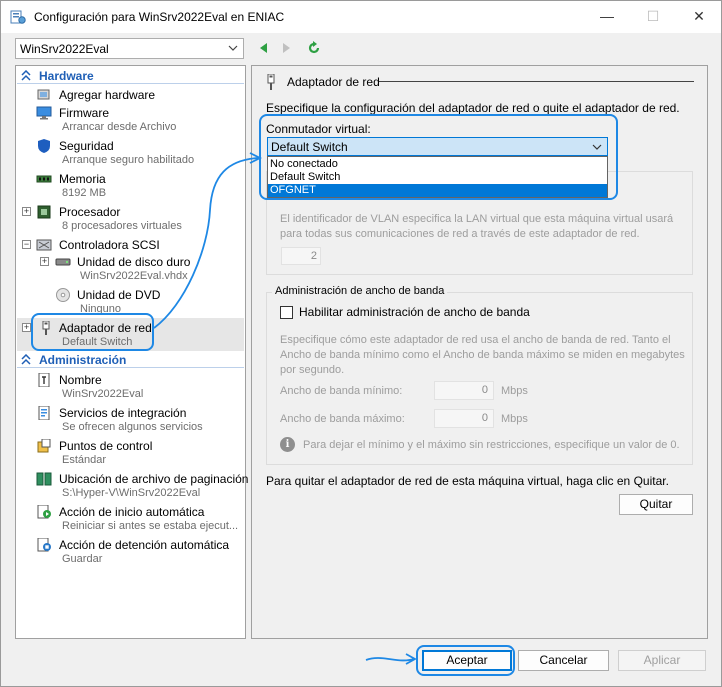 This screenshot has width=722, height=687. What do you see at coordinates (437, 190) in the screenshot?
I see `switch-option-ofgnet: OFGNET` at bounding box center [437, 190].